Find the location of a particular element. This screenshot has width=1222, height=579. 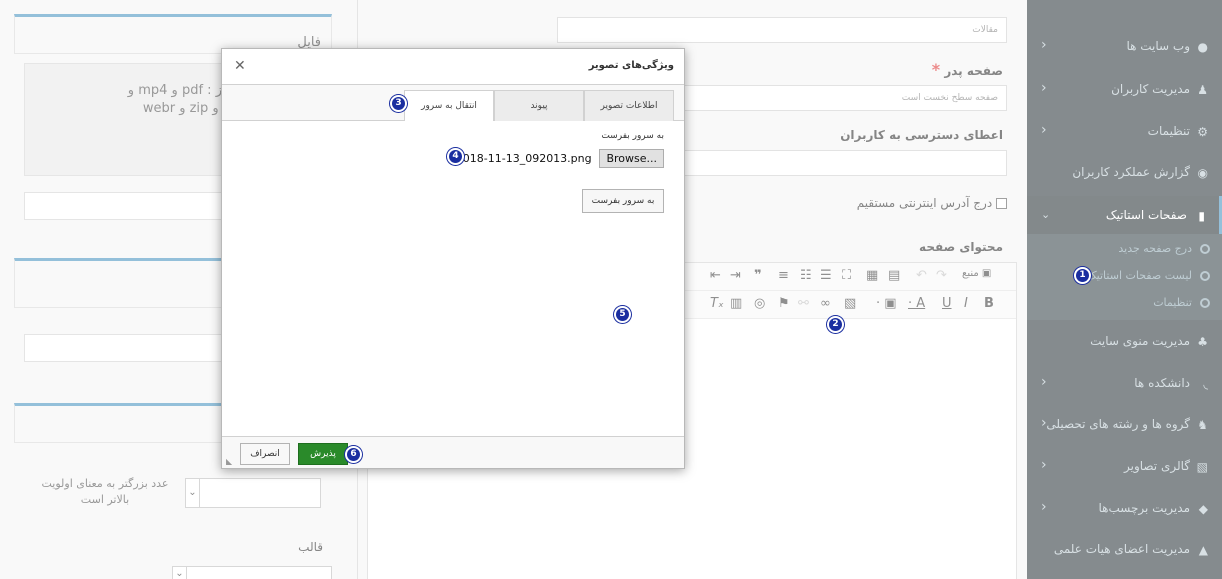

resize-handle-icon: ◣ is located at coordinates (229, 461).